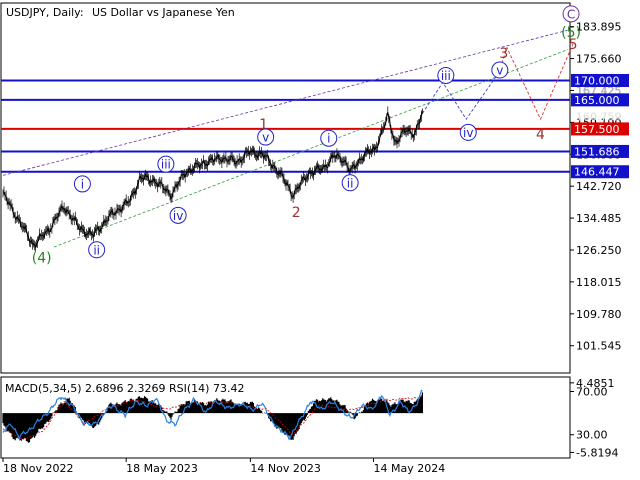 Image resolution: width=640 pixels, height=480 pixels. I want to click on price-tick-label: 109.780, so click(599, 314).